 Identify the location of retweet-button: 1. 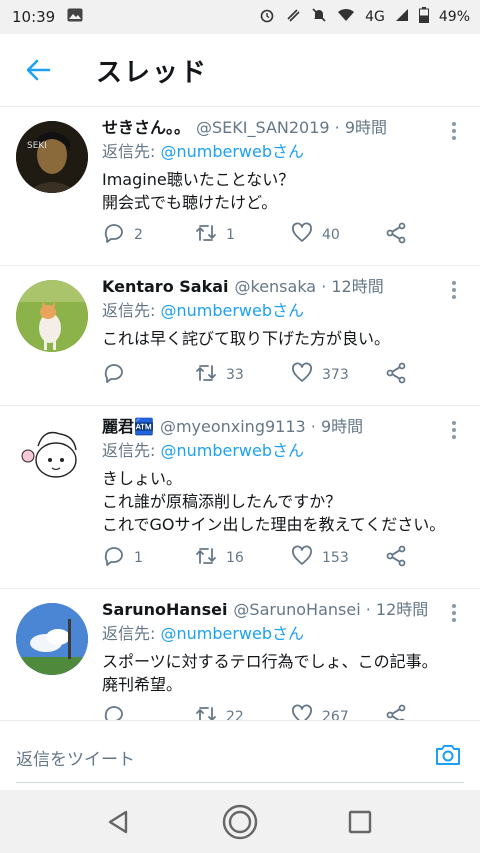
(214, 235).